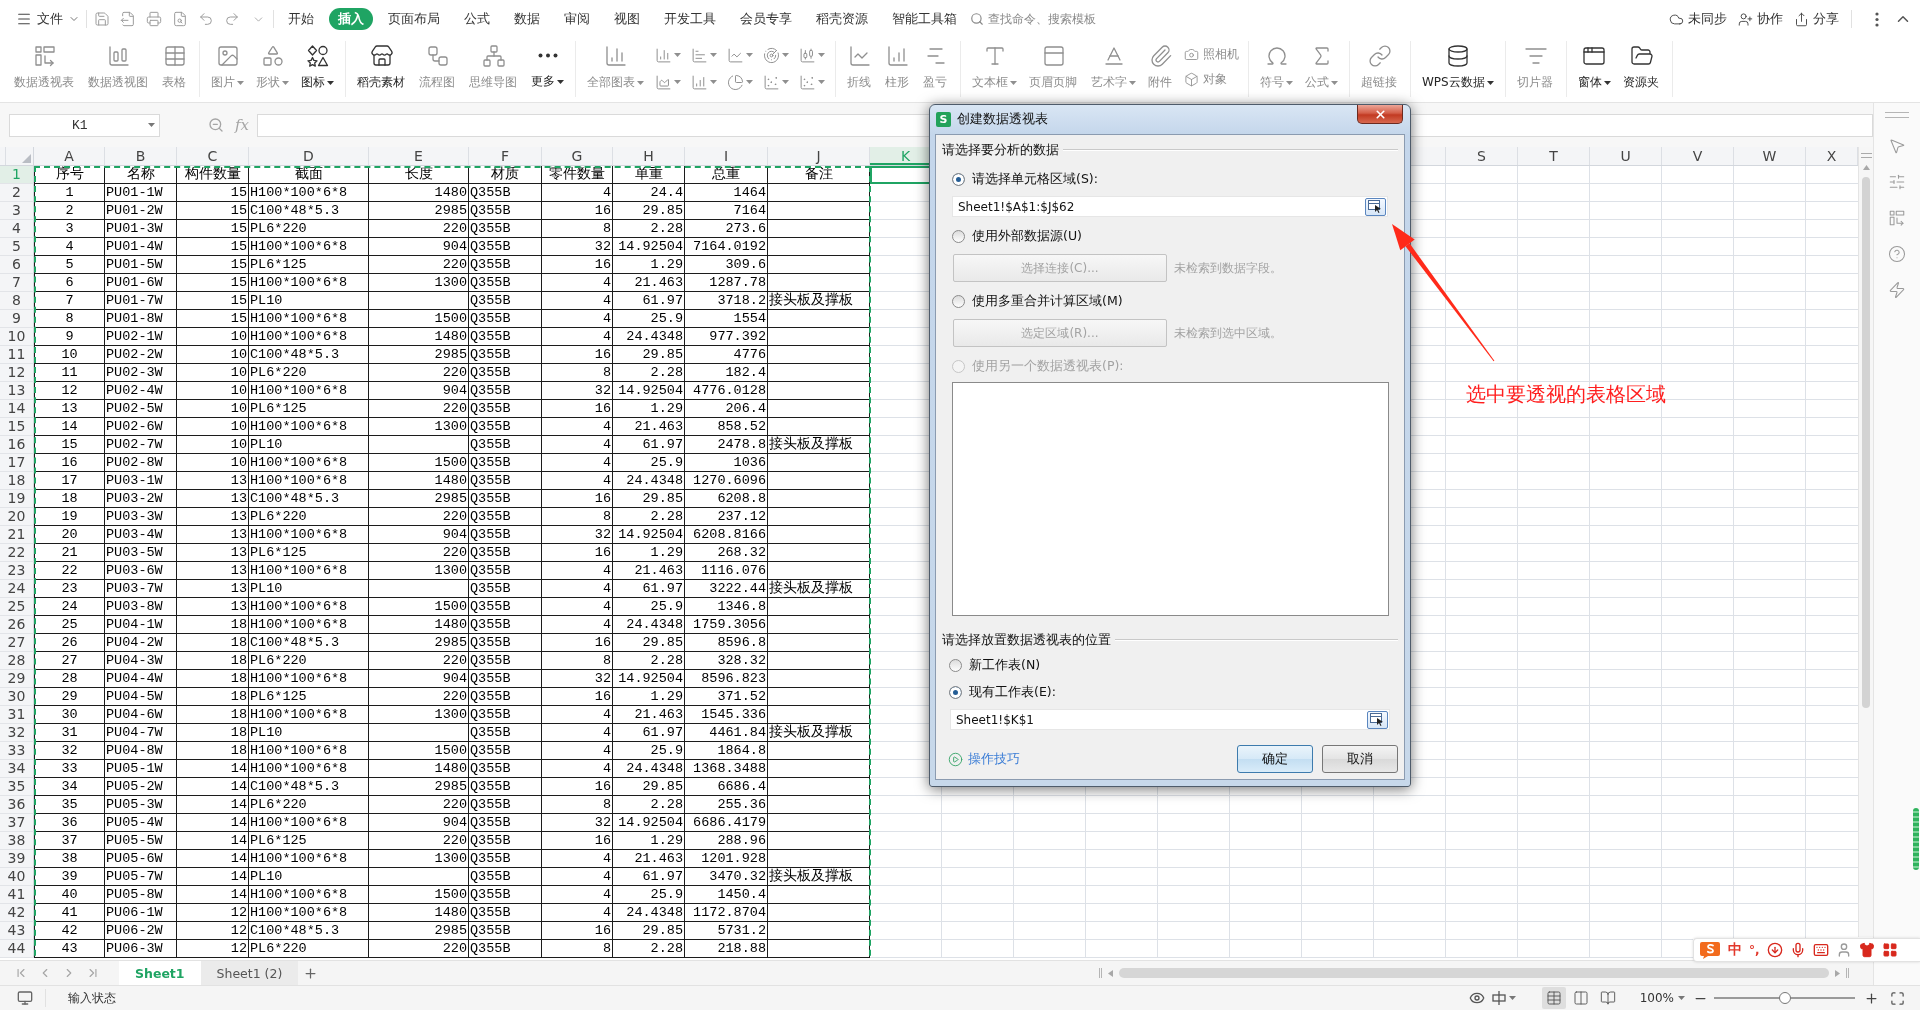 This screenshot has width=1920, height=1010. What do you see at coordinates (141, 607) in the screenshot?
I see `table-cell: PU03-8W` at bounding box center [141, 607].